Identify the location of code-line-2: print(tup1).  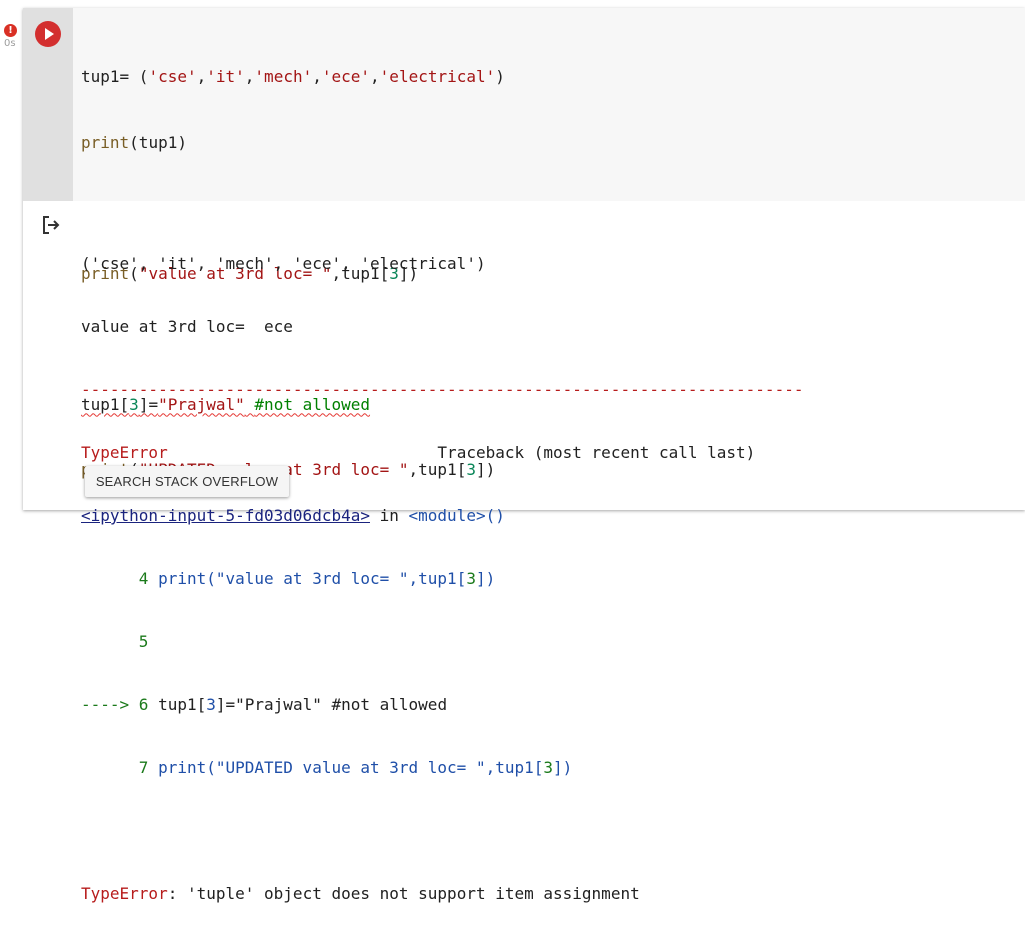
(134, 142).